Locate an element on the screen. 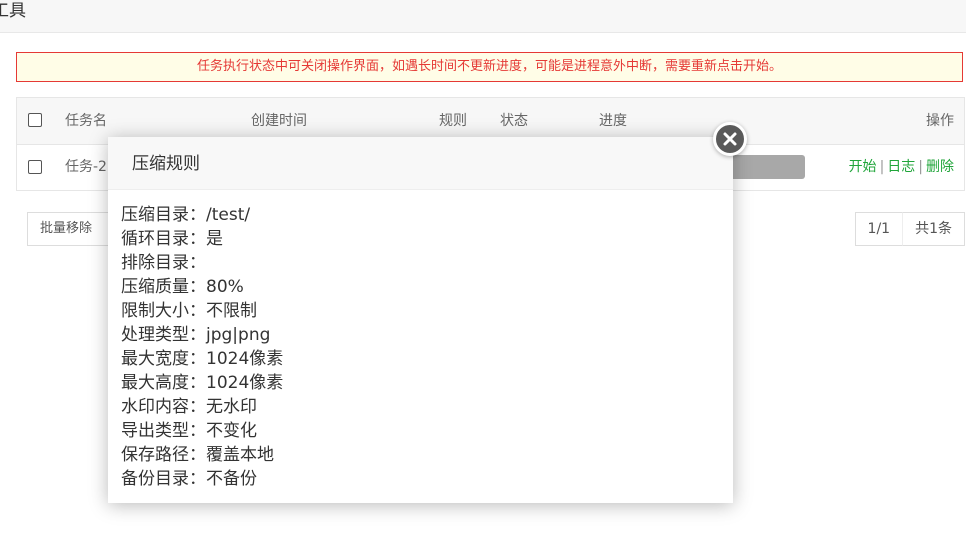 This screenshot has width=966, height=544. rule-value: 80% is located at coordinates (225, 287).